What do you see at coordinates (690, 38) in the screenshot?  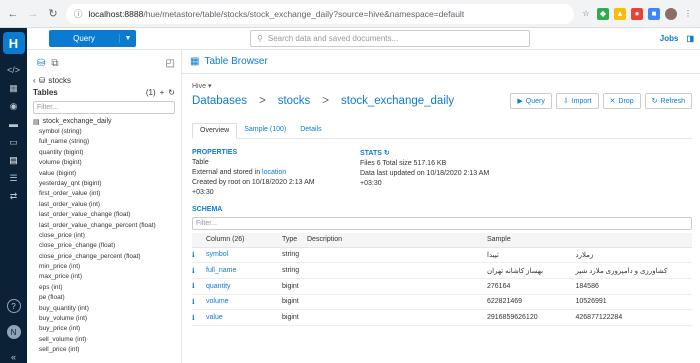 I see `expand-icon: ◨` at bounding box center [690, 38].